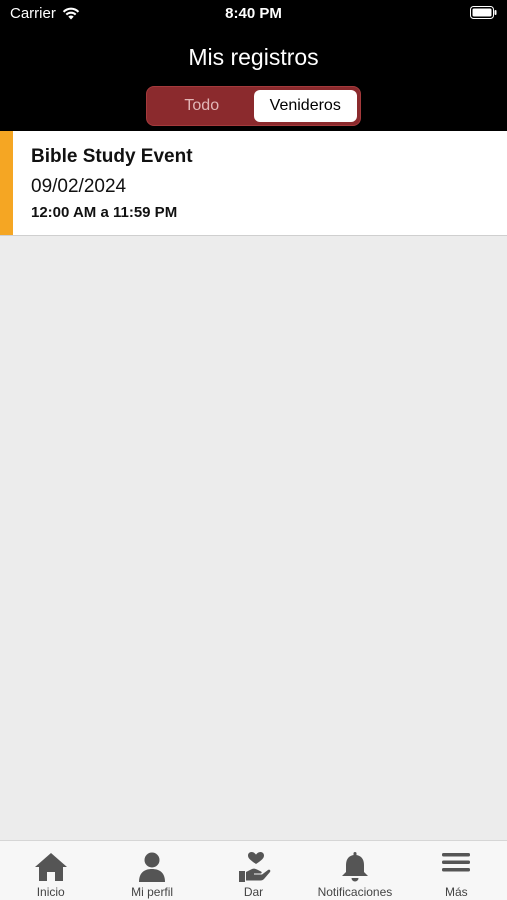 Image resolution: width=507 pixels, height=900 pixels. What do you see at coordinates (6, 183) in the screenshot?
I see `event-accent-stripe` at bounding box center [6, 183].